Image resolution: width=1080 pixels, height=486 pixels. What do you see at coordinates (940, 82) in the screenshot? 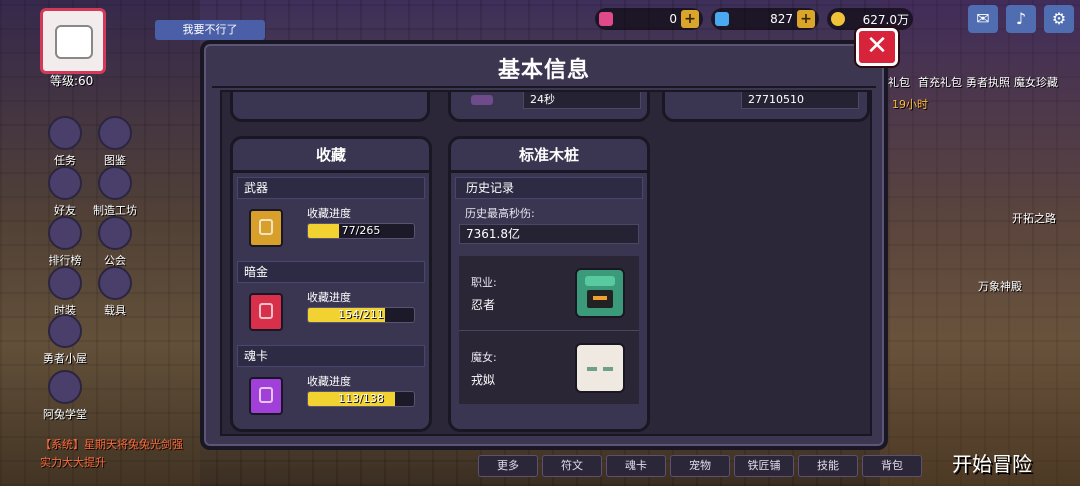
I see `right-menu-first-charge: 首充礼包` at bounding box center [940, 82].